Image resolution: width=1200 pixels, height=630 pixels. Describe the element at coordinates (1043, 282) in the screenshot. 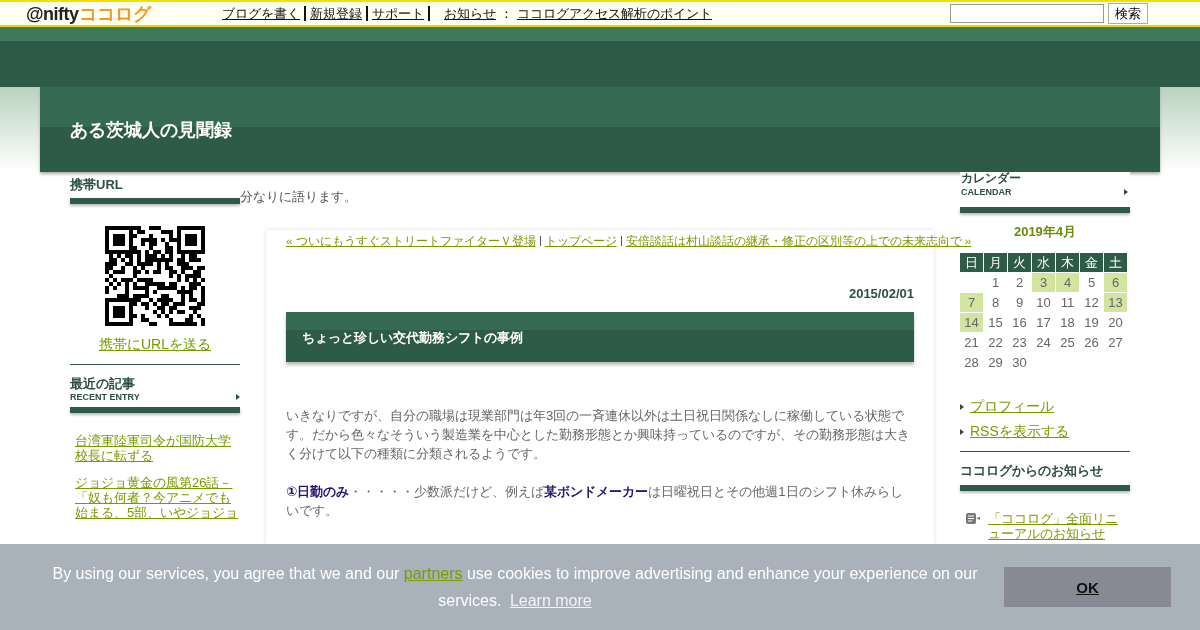

I see `calendar-day-link: 3` at that location.